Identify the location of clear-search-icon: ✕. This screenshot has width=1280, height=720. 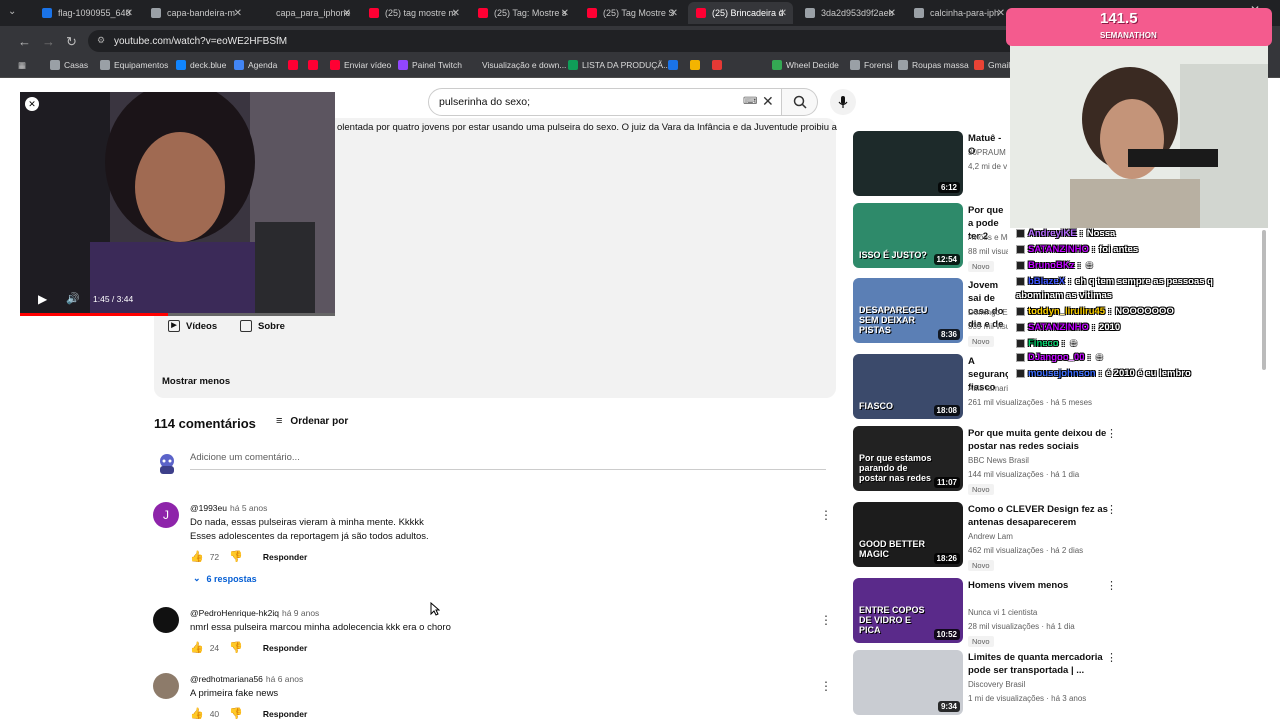
(768, 101).